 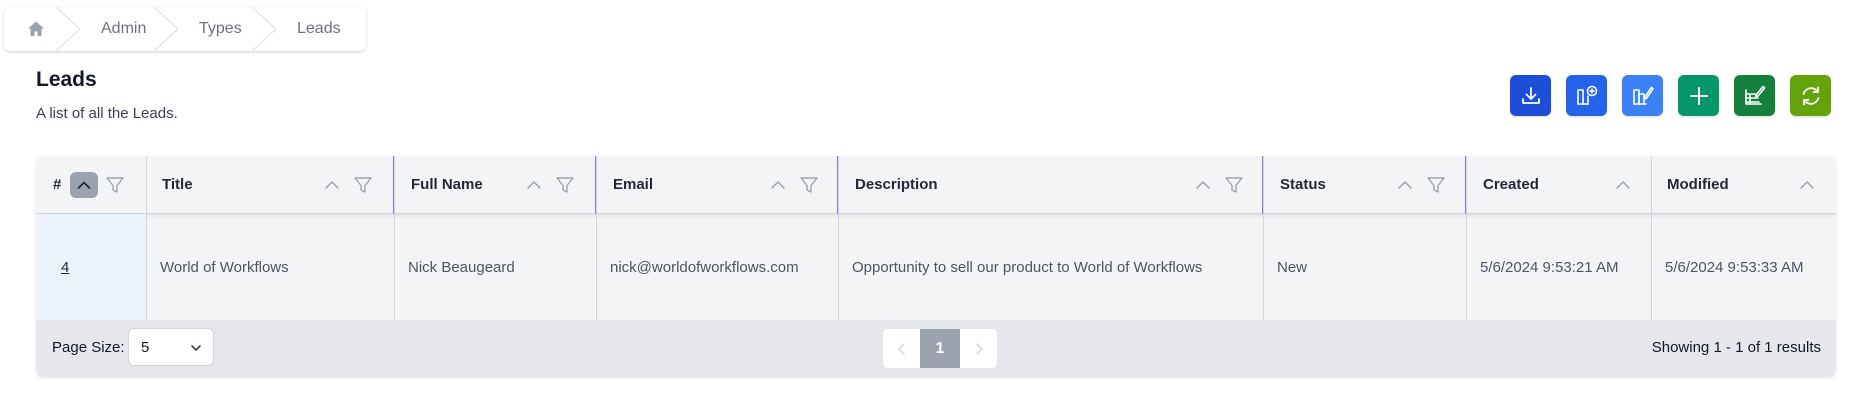 I want to click on toolbar, so click(x=1678, y=95).